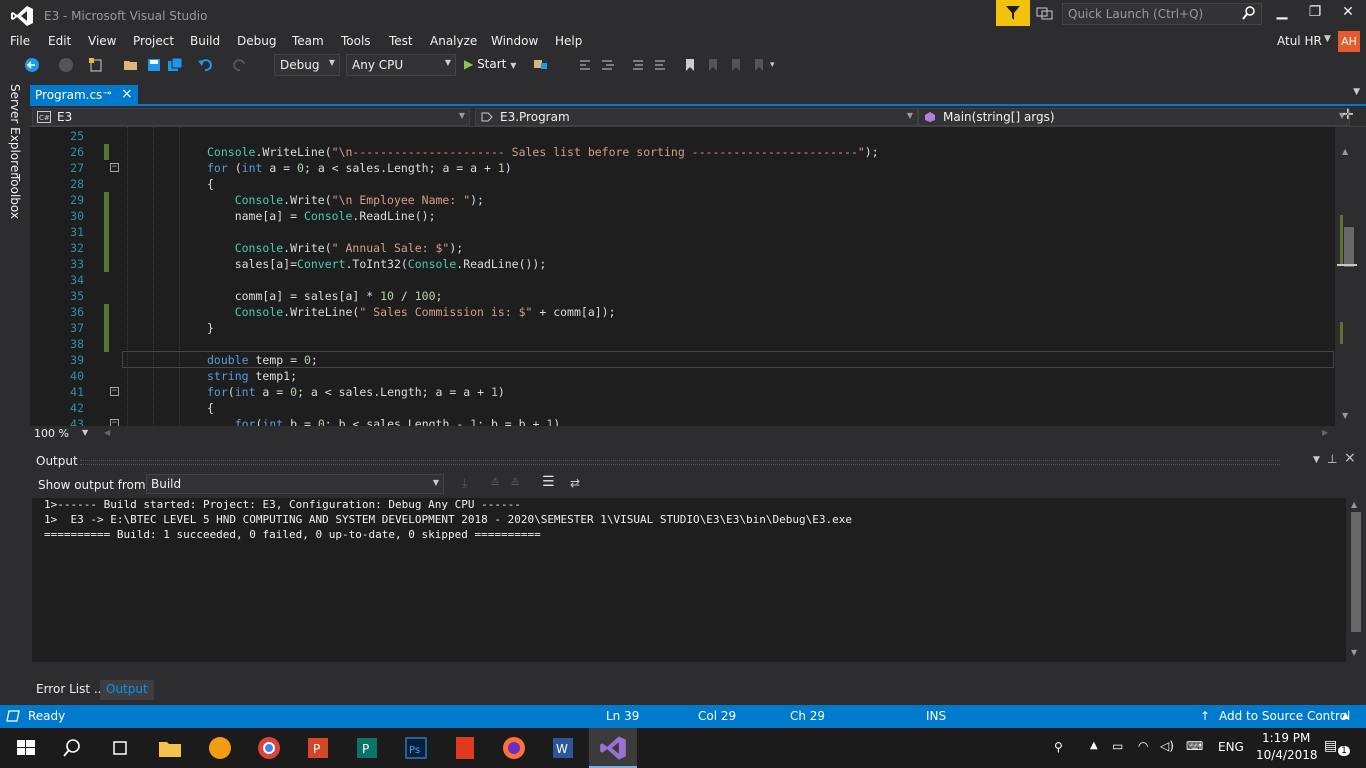 The image size is (1366, 768). I want to click on new-project-icon, so click(96, 65).